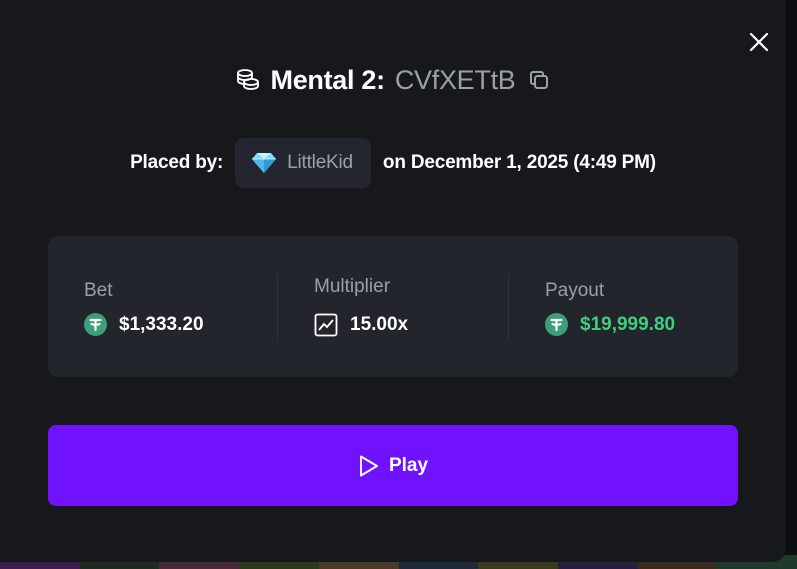  I want to click on payout-value-row: $19,999.80, so click(610, 324).